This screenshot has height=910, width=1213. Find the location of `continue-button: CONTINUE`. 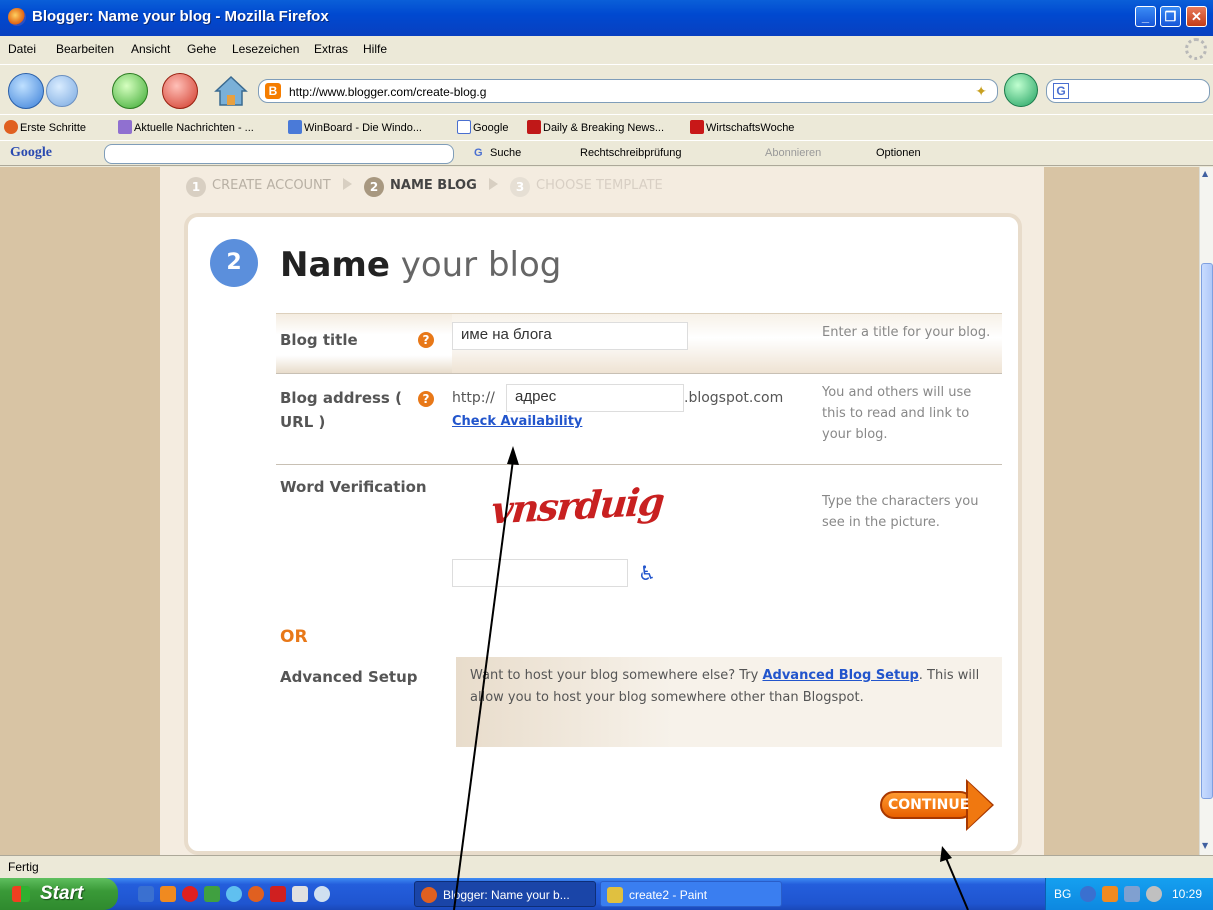

continue-button: CONTINUE is located at coordinates (939, 805).